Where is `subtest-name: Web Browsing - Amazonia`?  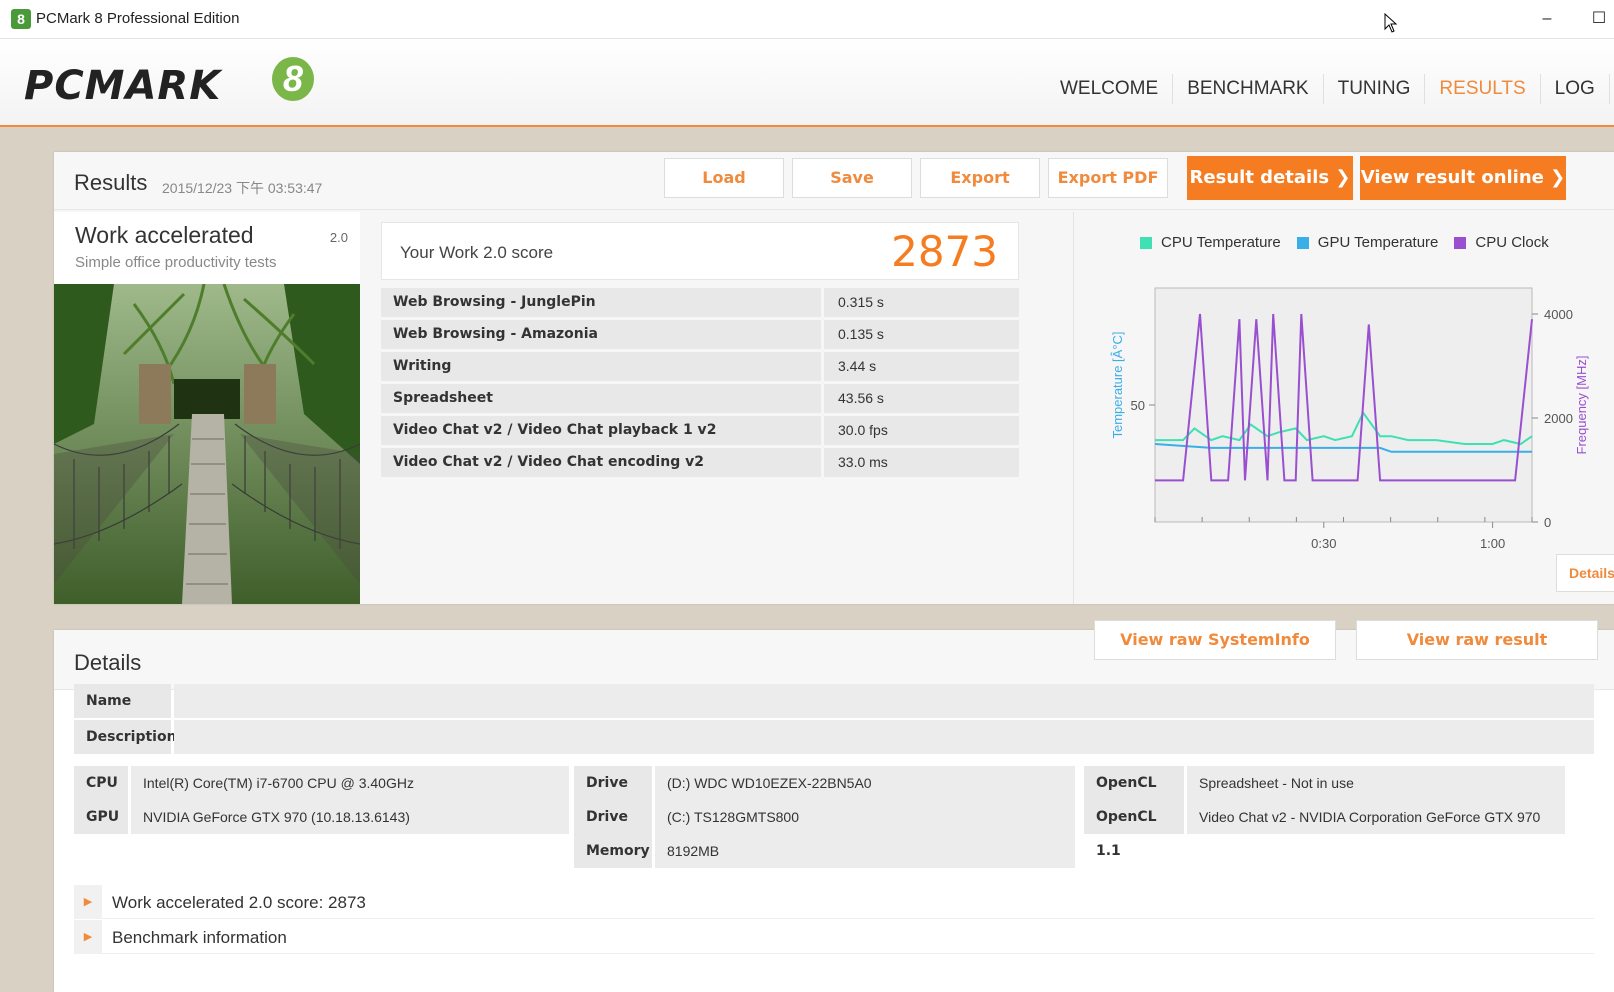
subtest-name: Web Browsing - Amazonia is located at coordinates (601, 334).